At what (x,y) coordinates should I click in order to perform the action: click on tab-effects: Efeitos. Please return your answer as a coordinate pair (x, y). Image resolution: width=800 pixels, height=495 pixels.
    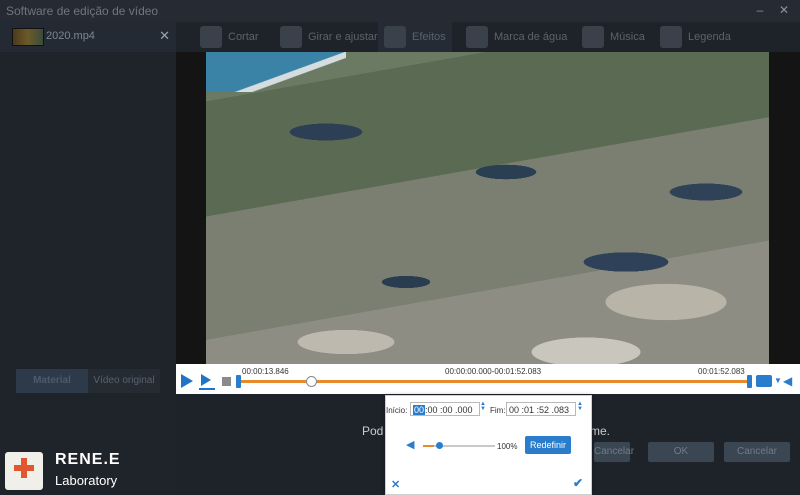
    Looking at the image, I should click on (415, 37).